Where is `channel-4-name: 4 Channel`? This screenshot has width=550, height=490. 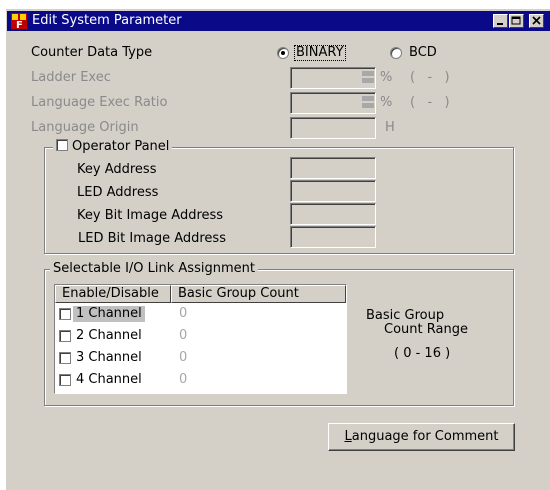
channel-4-name: 4 Channel is located at coordinates (109, 379).